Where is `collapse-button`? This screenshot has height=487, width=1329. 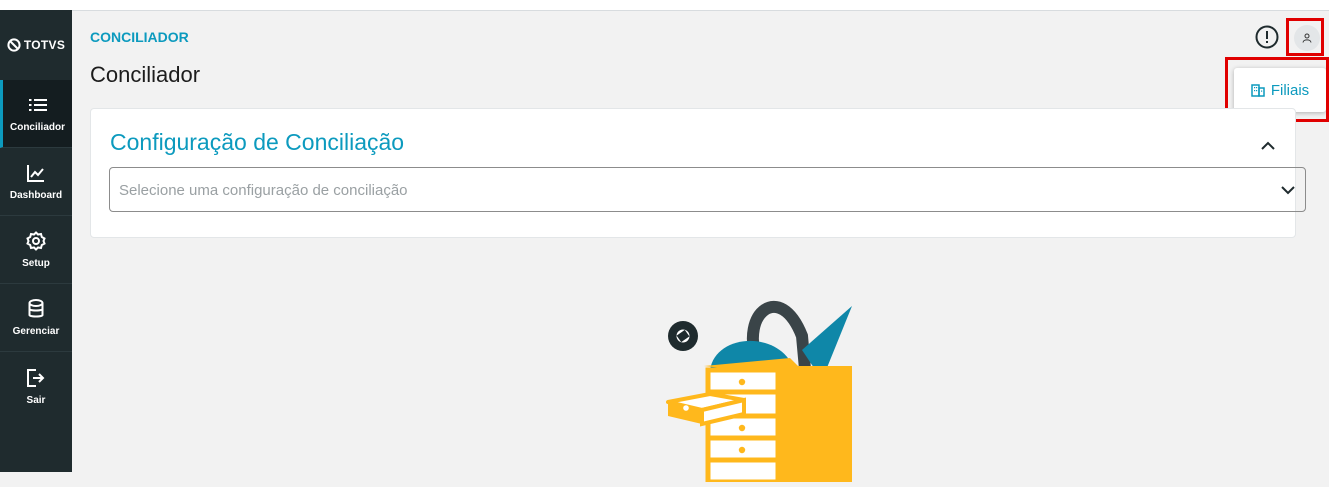
collapse-button is located at coordinates (1268, 146).